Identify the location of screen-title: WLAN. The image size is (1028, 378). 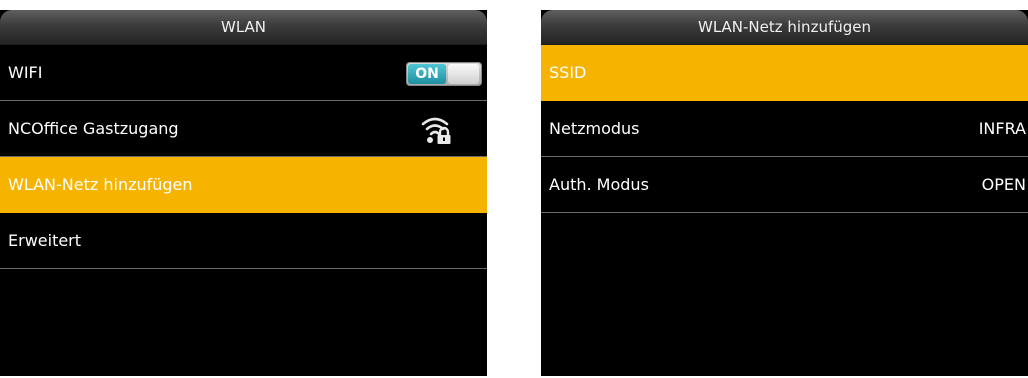
(243, 27).